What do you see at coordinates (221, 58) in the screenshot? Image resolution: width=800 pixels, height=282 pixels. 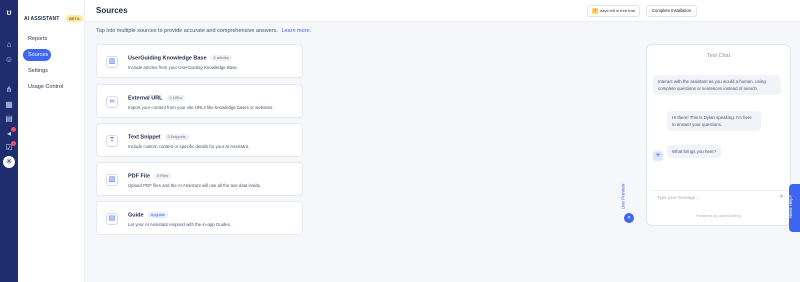 I see `count-badge: 2 articles` at bounding box center [221, 58].